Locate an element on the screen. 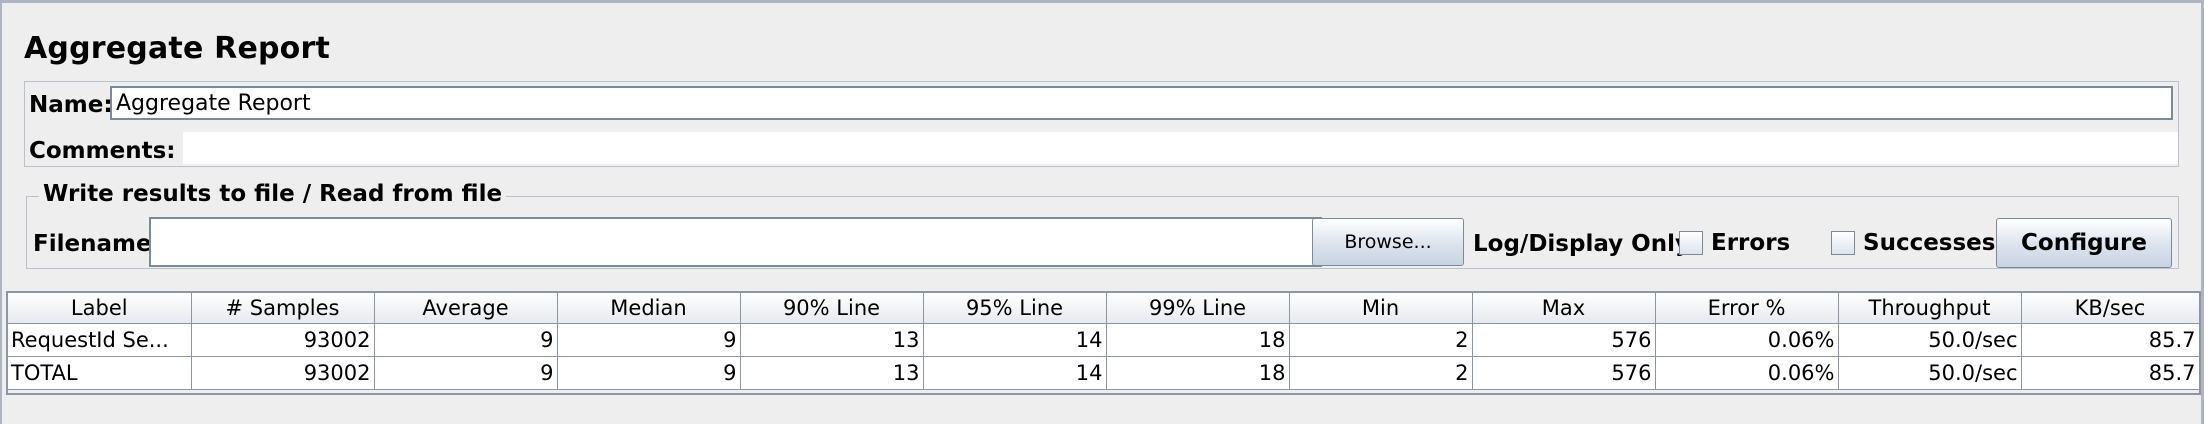 This screenshot has height=424, width=2204. column-header-90-line: 90% Line is located at coordinates (832, 308).